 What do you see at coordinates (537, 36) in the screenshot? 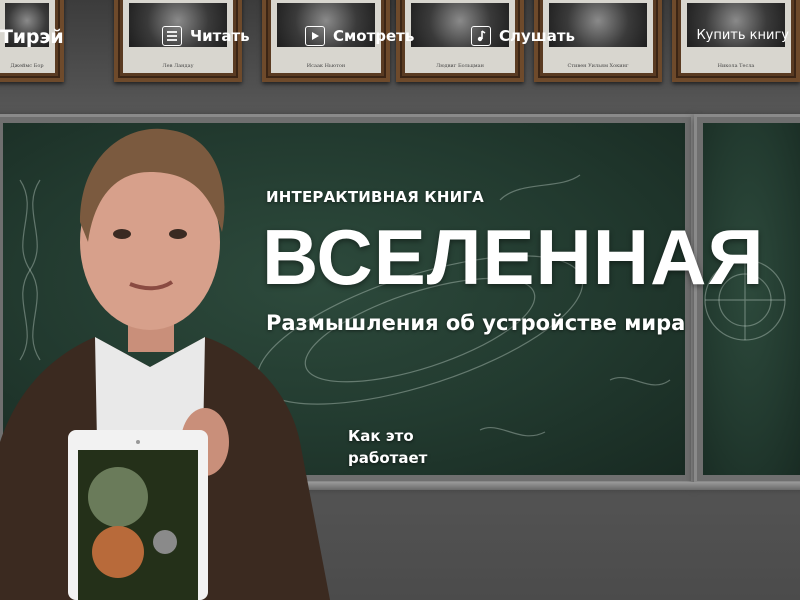
I see `nav-listen-label: Слушать` at bounding box center [537, 36].